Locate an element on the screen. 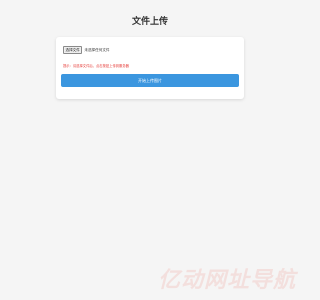  page-title: 文件上传 is located at coordinates (149, 21).